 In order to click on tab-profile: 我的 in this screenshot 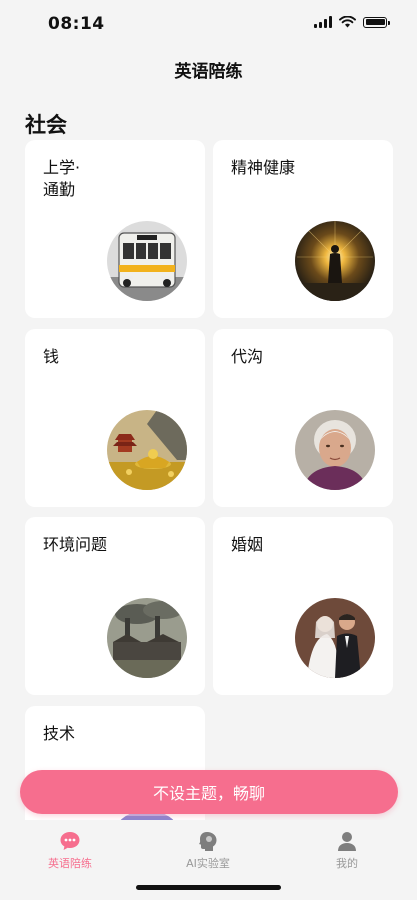, I will do `click(347, 850)`.